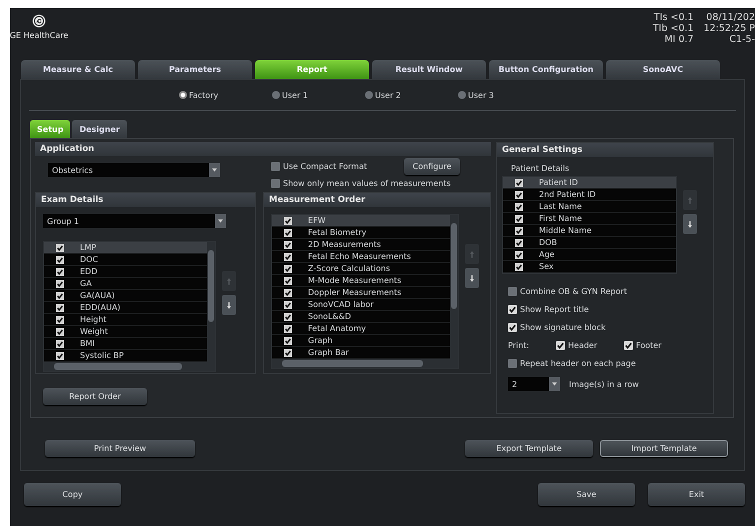  Describe the element at coordinates (134, 170) in the screenshot. I see `dropdown: Obstetrics` at that location.